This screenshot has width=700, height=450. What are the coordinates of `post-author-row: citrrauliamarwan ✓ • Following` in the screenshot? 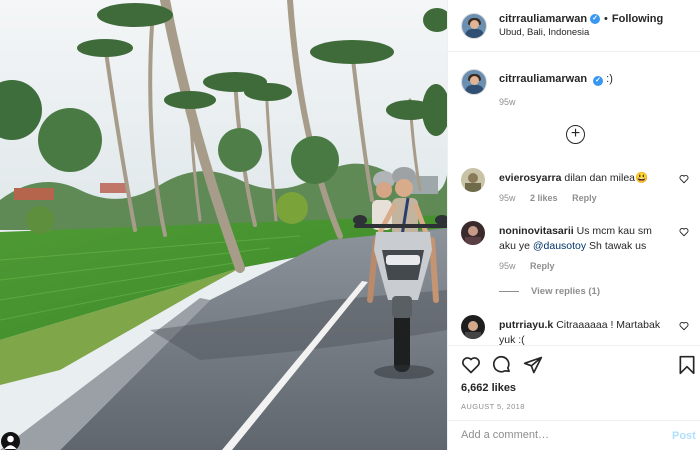 It's located at (581, 19).